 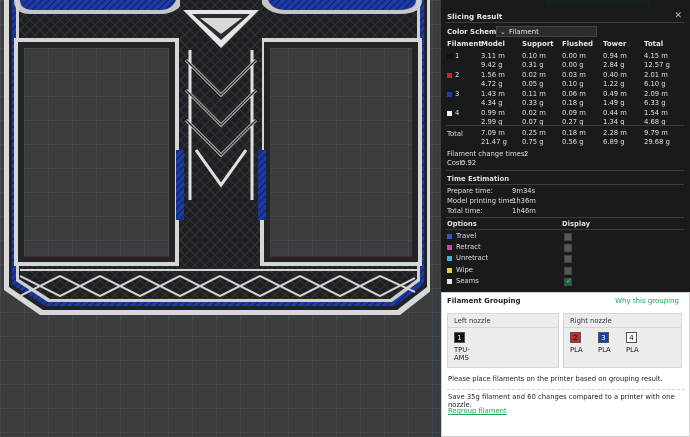 I want to click on filament-chip-3: 3, so click(x=603, y=337).